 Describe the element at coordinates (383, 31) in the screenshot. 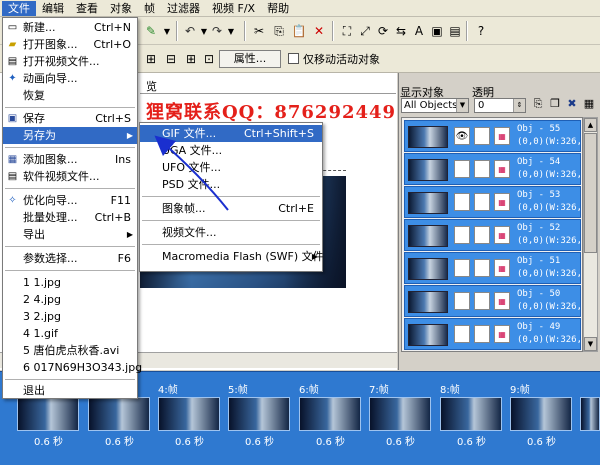

I see `rotate-icon: ⟳` at that location.